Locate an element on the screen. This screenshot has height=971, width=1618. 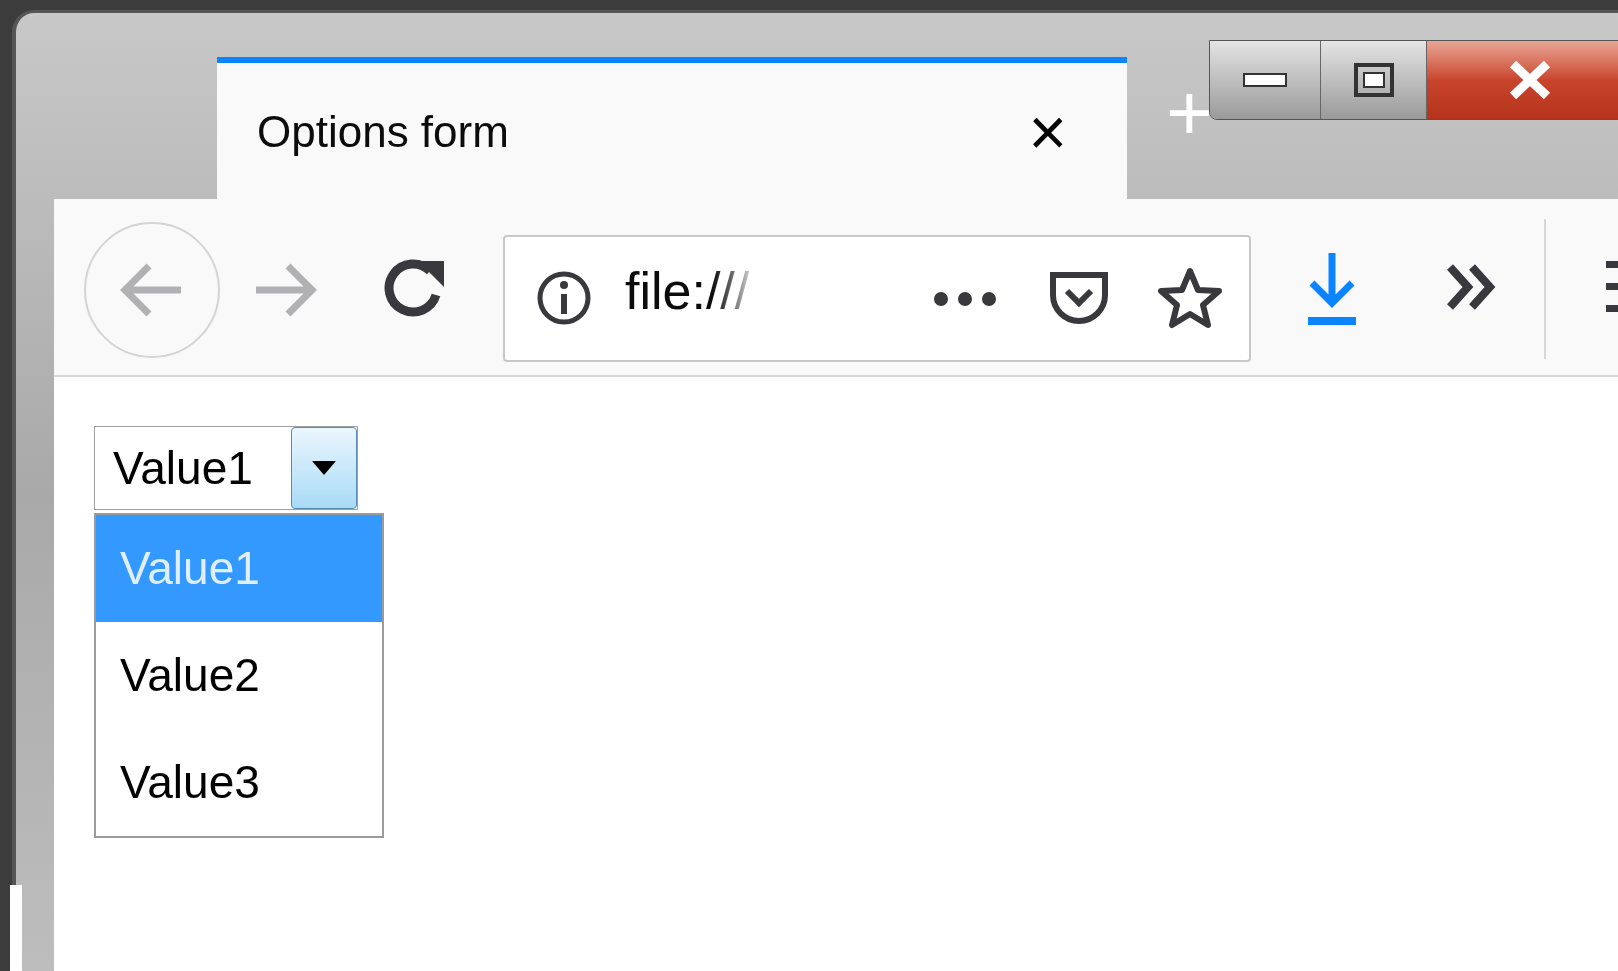
maximize-icon is located at coordinates (1373, 80).